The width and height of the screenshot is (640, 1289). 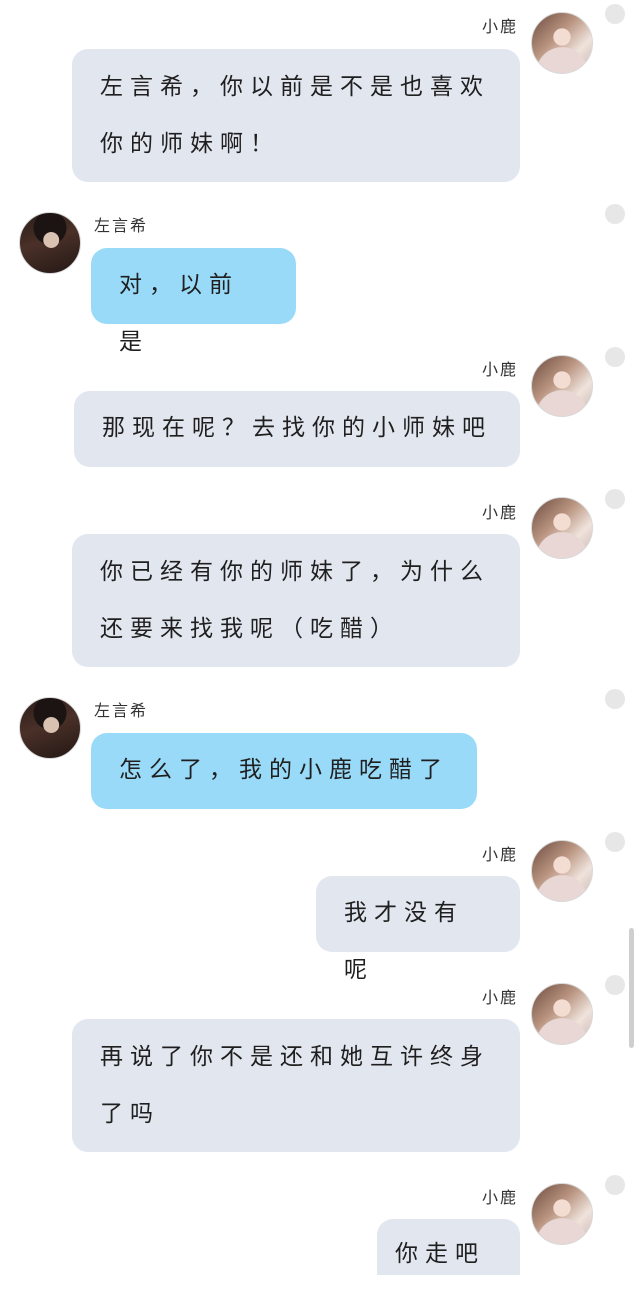 What do you see at coordinates (296, 600) in the screenshot?
I see `message-bubble: 你已经有你的师妹了，为什么还要来找我呢（吃醋）` at bounding box center [296, 600].